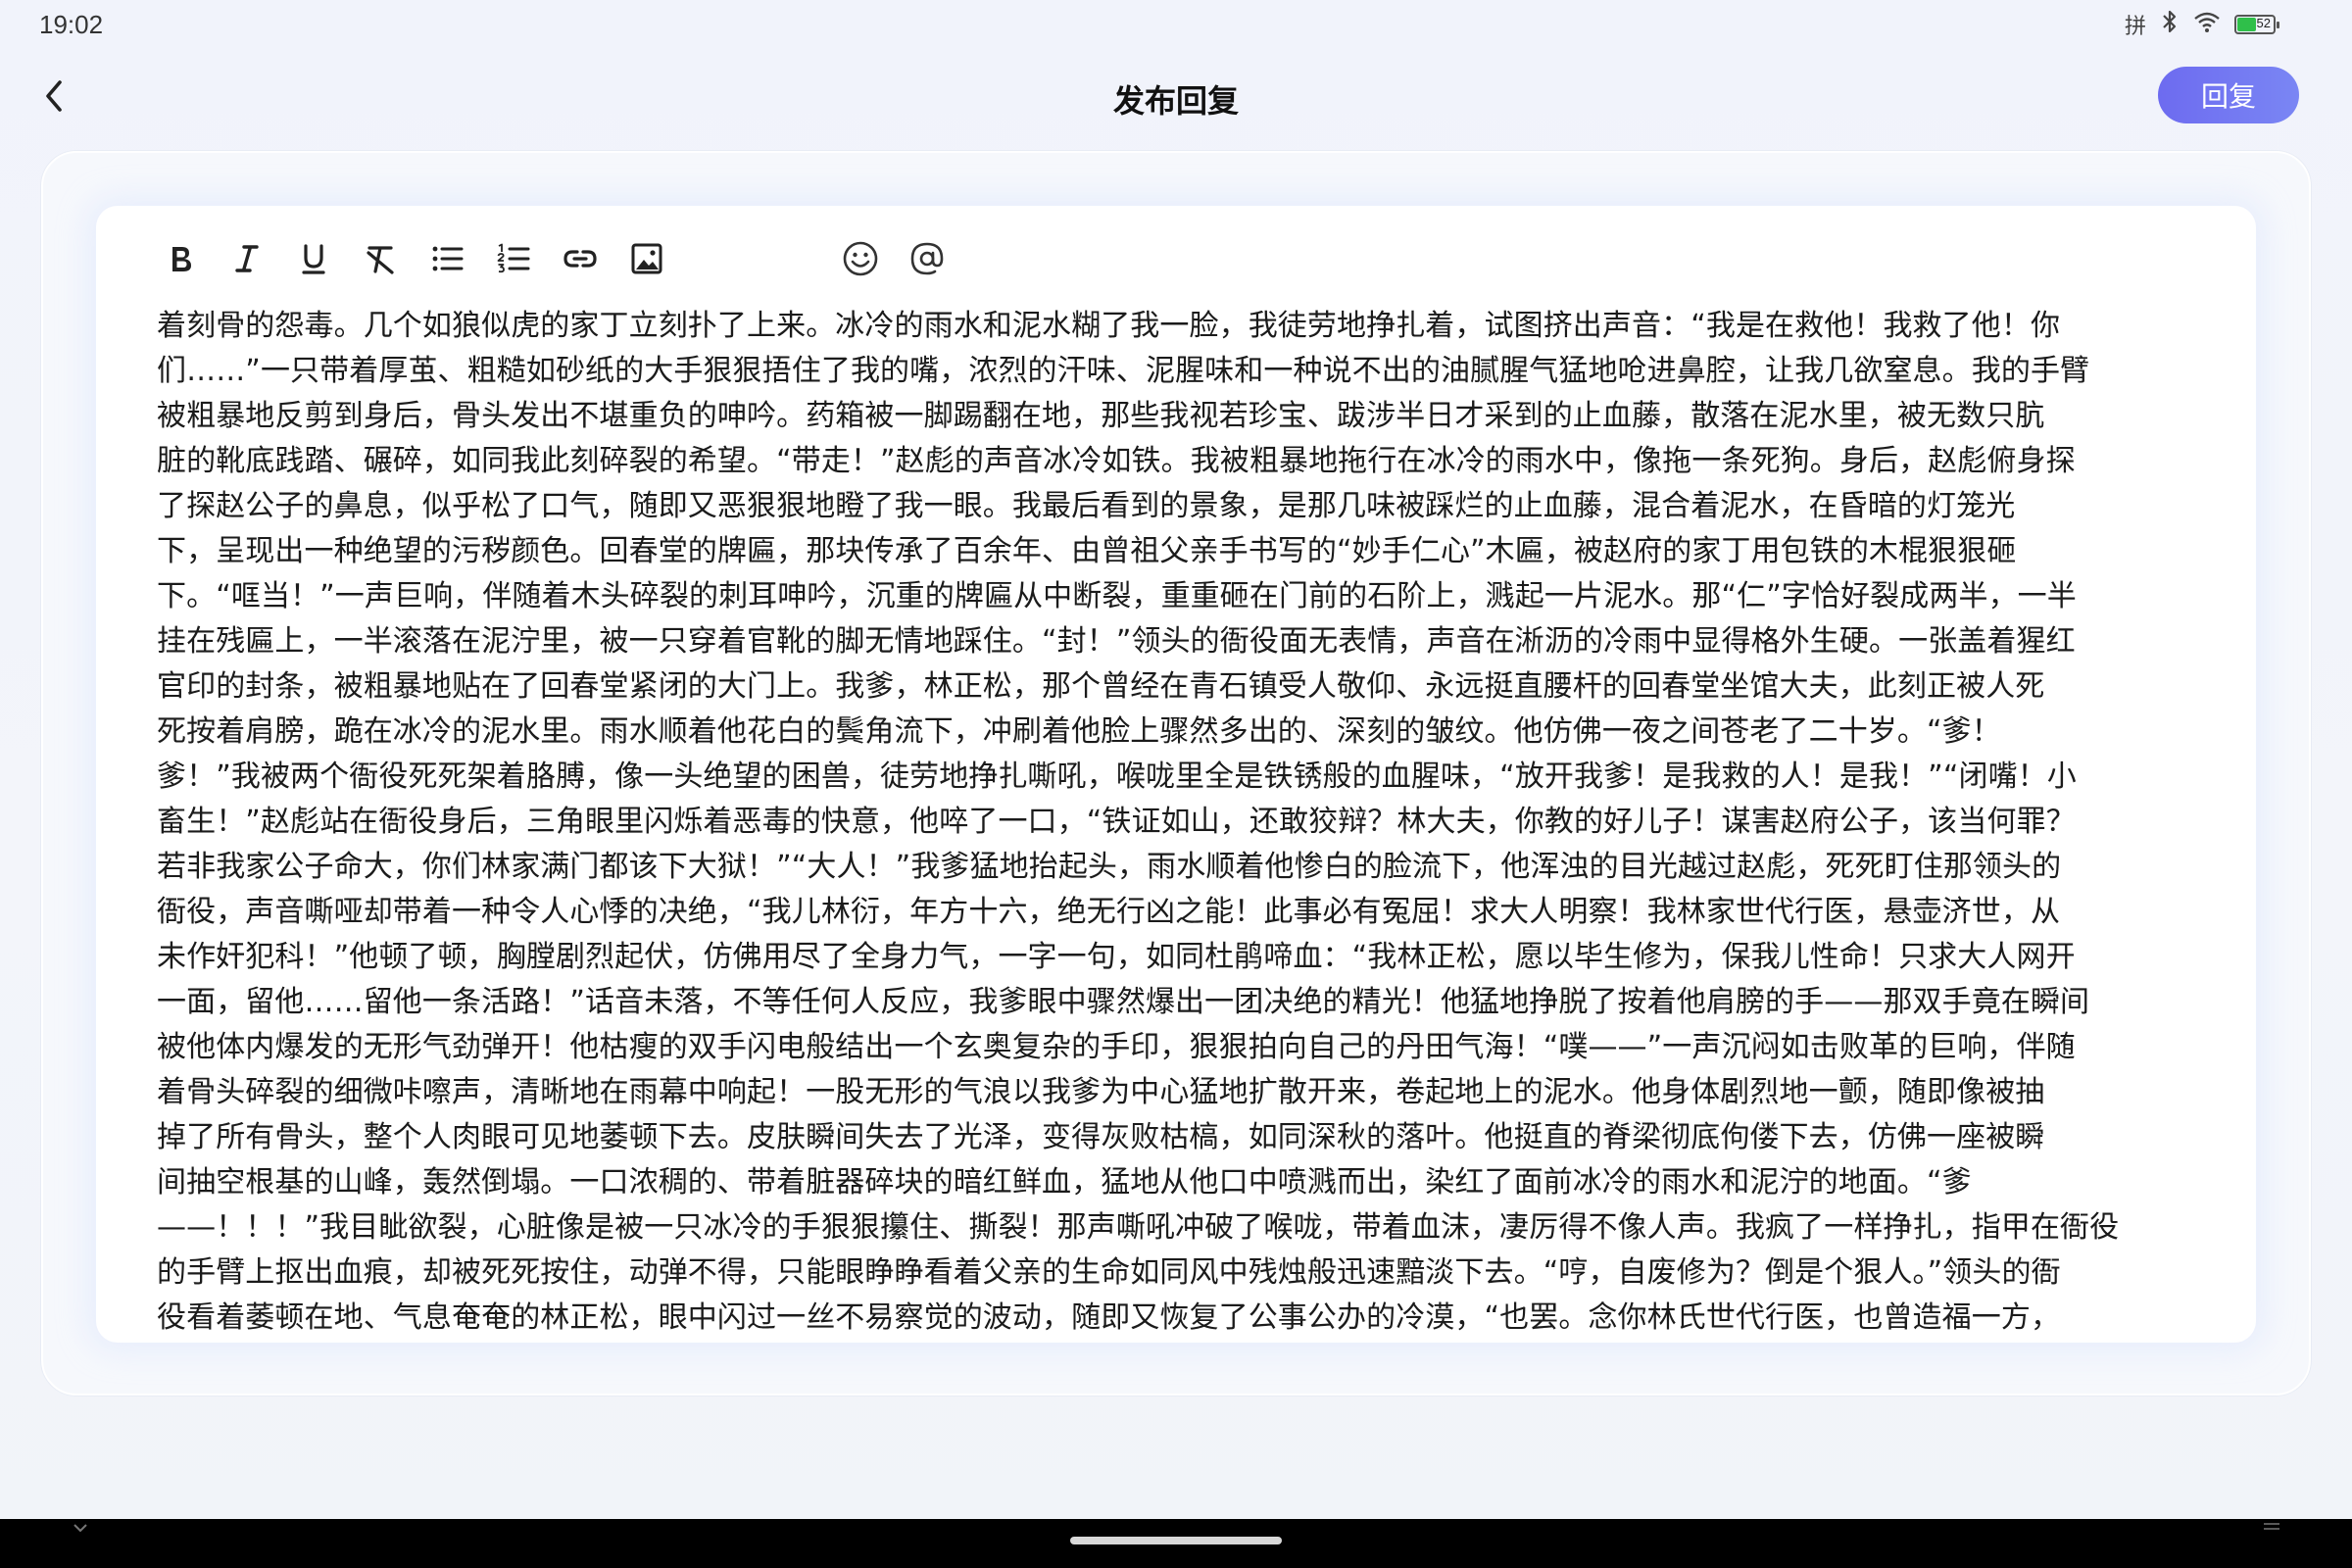 The image size is (2352, 1568). I want to click on underline-button, so click(313, 258).